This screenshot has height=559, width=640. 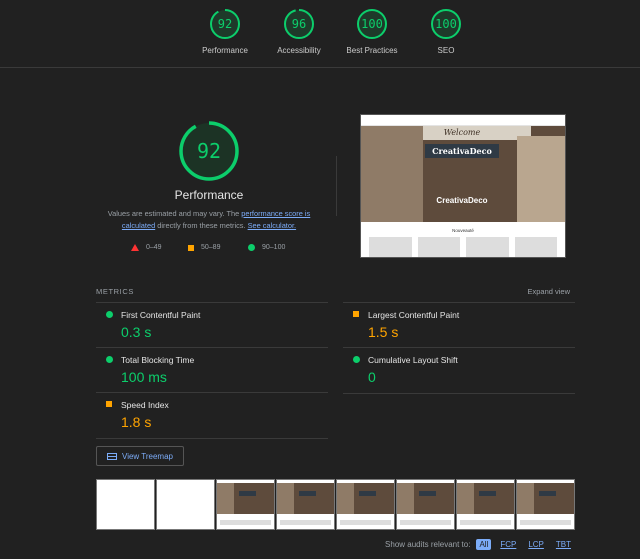 What do you see at coordinates (446, 50) in the screenshot?
I see `gauge-label: SEO` at bounding box center [446, 50].